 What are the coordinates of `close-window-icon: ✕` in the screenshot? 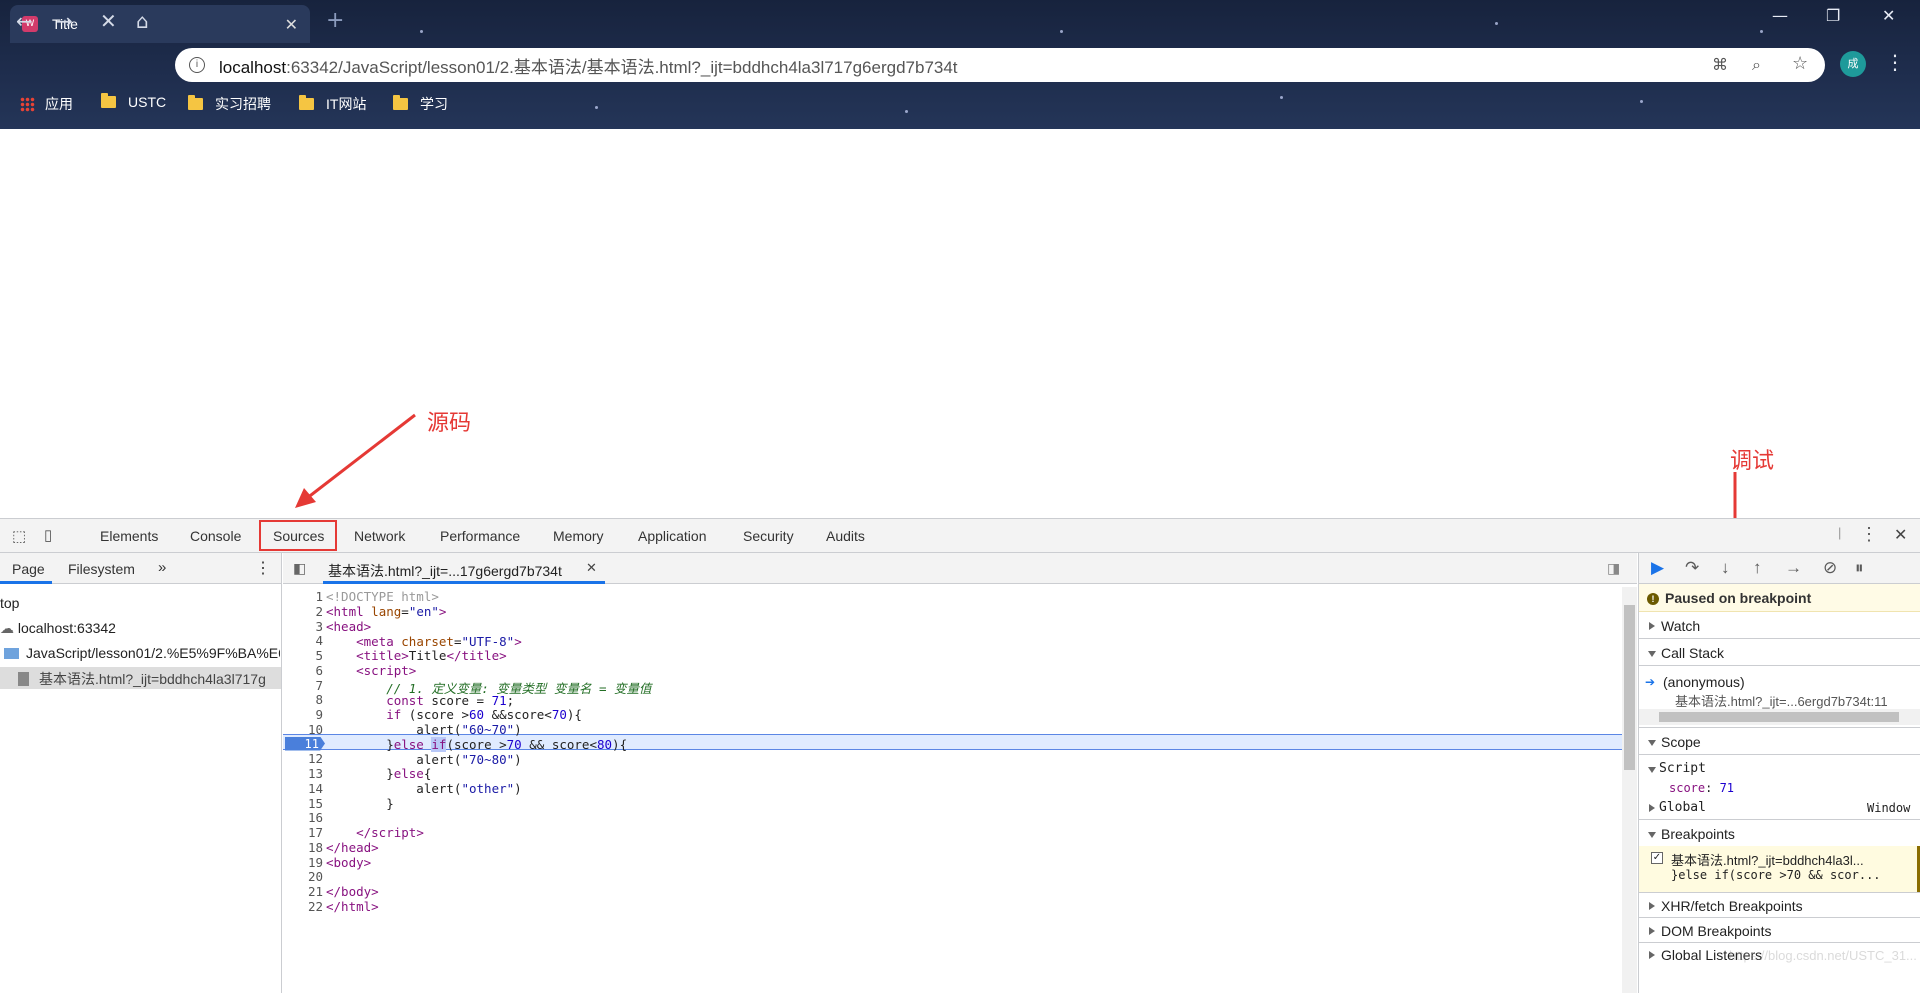 It's located at (1888, 15).